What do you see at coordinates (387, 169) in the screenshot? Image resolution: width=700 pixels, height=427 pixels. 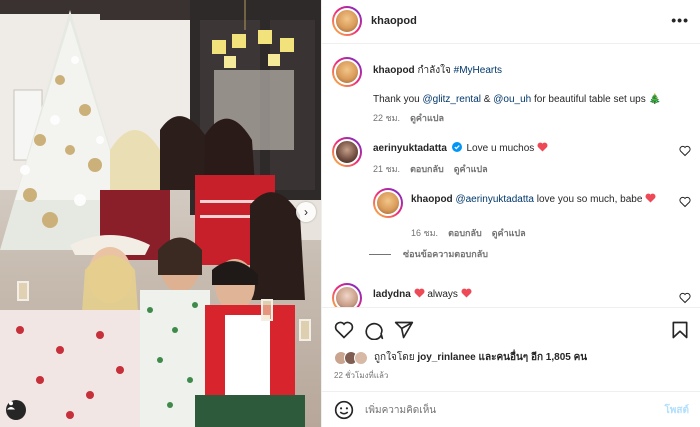 I see `comment-time: 21 ชม.` at bounding box center [387, 169].